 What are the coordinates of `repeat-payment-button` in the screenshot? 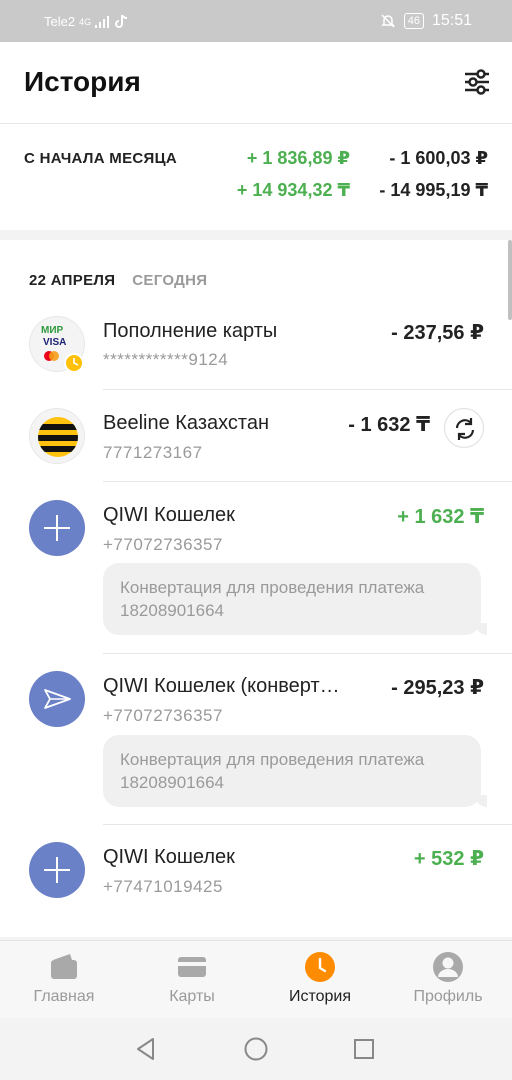 It's located at (464, 428).